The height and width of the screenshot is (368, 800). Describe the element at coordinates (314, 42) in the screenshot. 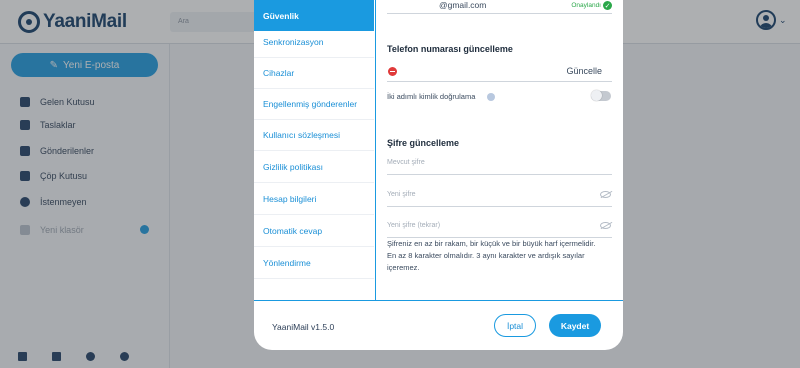

I see `tab-sync: Senkronizasyon` at that location.